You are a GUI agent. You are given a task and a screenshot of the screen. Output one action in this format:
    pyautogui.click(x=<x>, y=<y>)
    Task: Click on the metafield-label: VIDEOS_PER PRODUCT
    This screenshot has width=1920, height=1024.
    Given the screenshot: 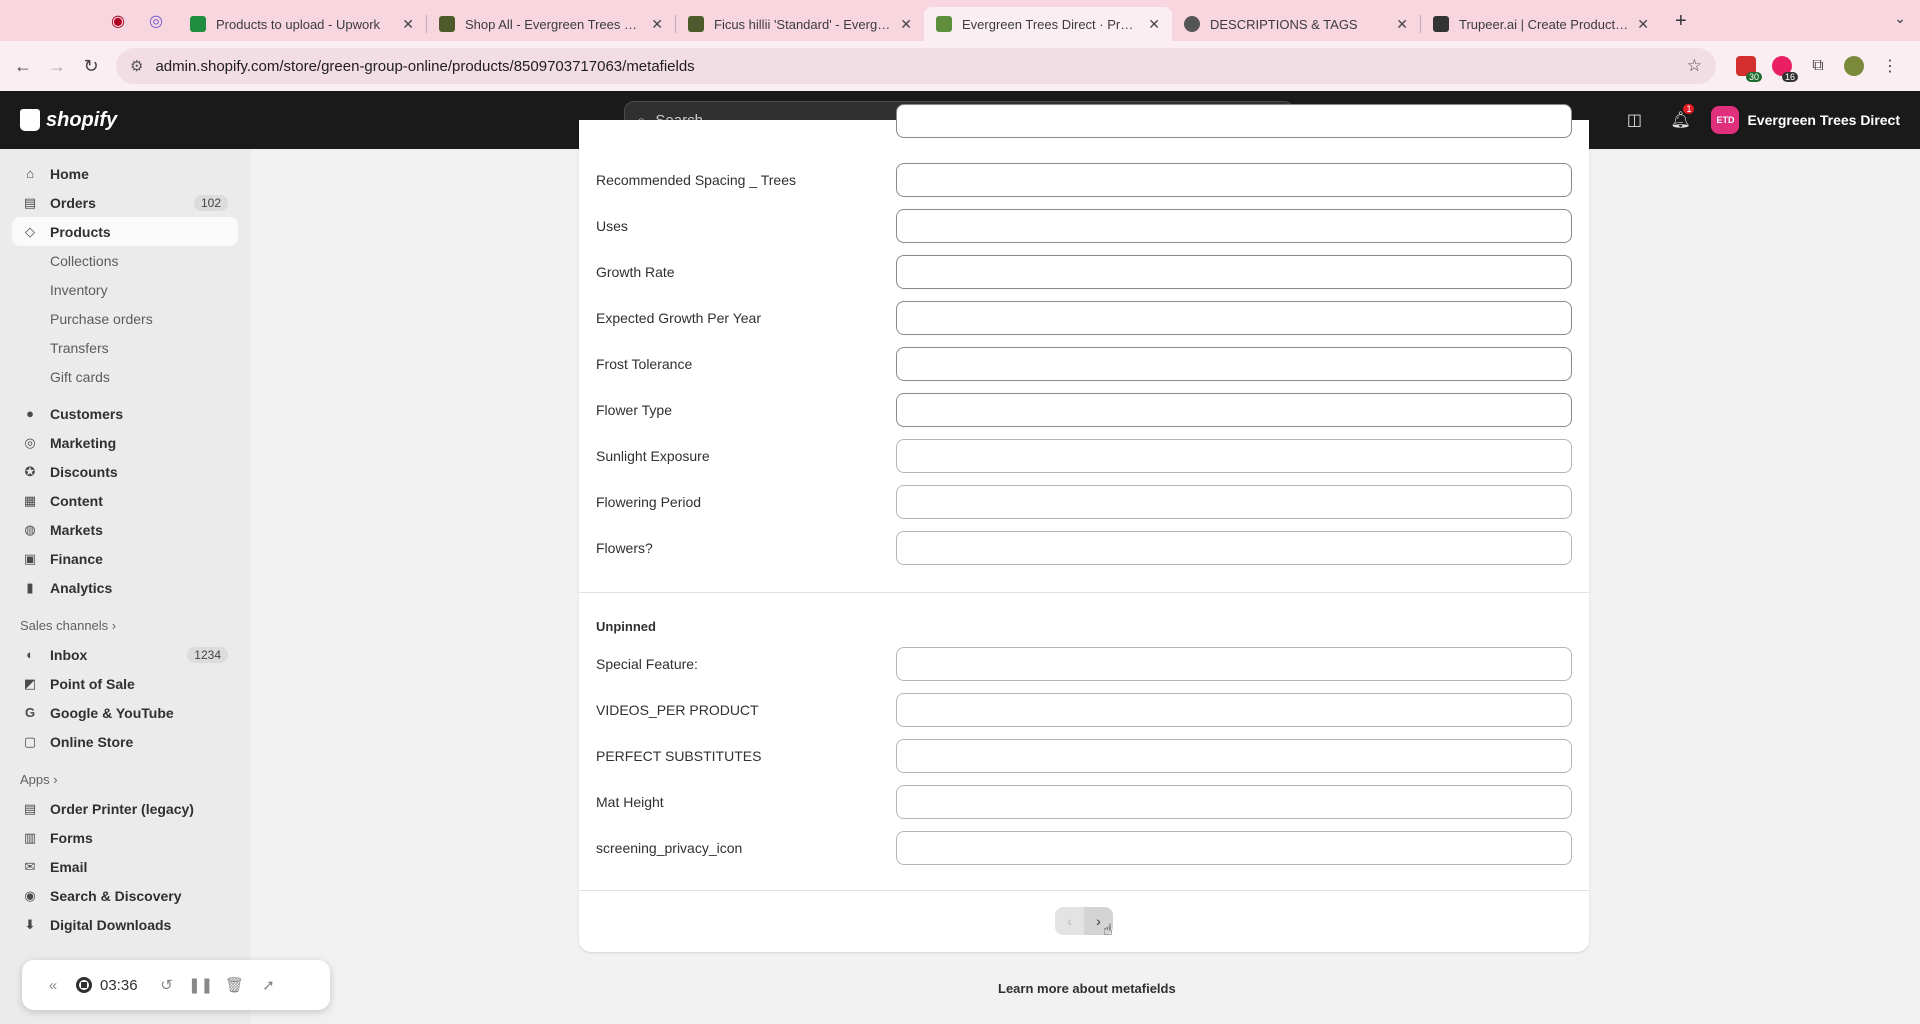 What is the action you would take?
    pyautogui.click(x=677, y=710)
    